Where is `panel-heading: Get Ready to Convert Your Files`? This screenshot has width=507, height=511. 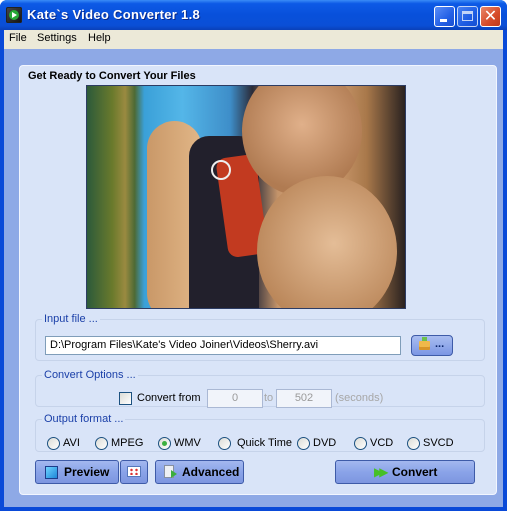
panel-heading: Get Ready to Convert Your Files is located at coordinates (112, 76).